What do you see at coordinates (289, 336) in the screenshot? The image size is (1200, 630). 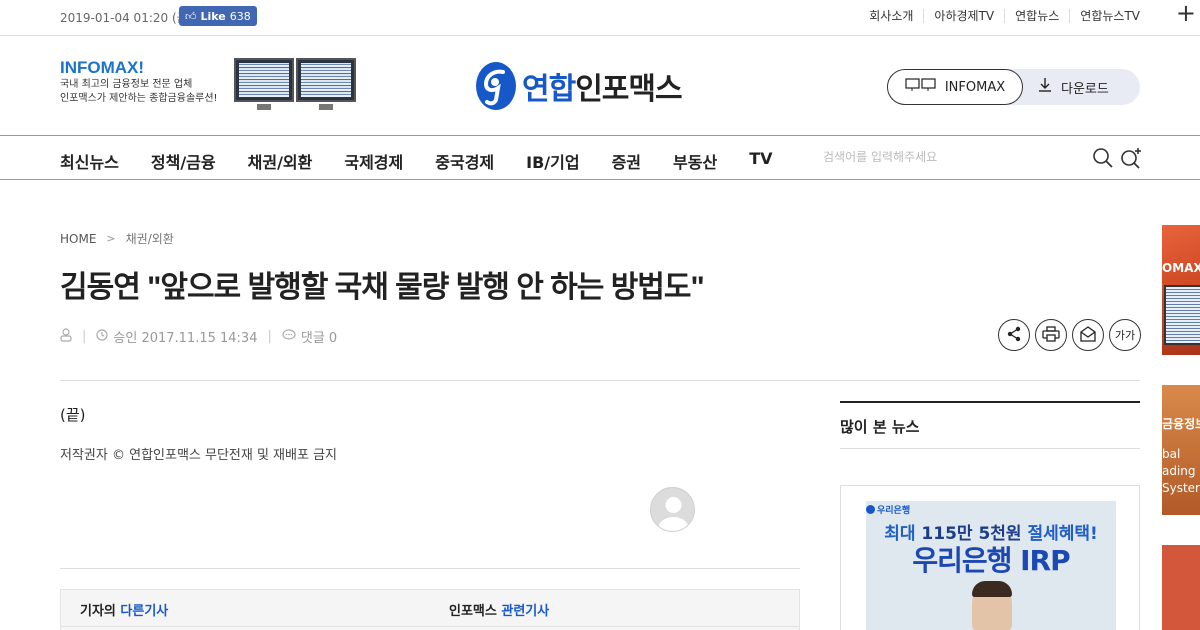 I see `comment-icon` at bounding box center [289, 336].